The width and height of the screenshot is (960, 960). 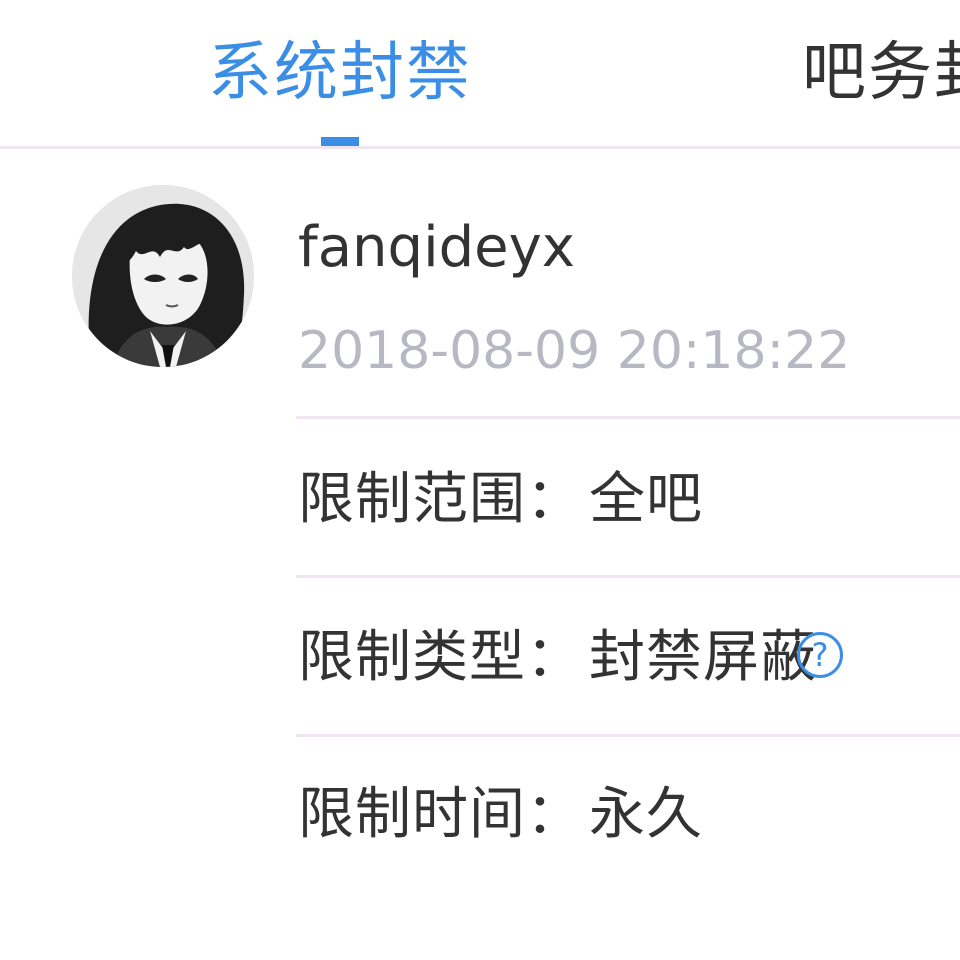 What do you see at coordinates (646, 814) in the screenshot?
I see `ban-duration-value: 永久` at bounding box center [646, 814].